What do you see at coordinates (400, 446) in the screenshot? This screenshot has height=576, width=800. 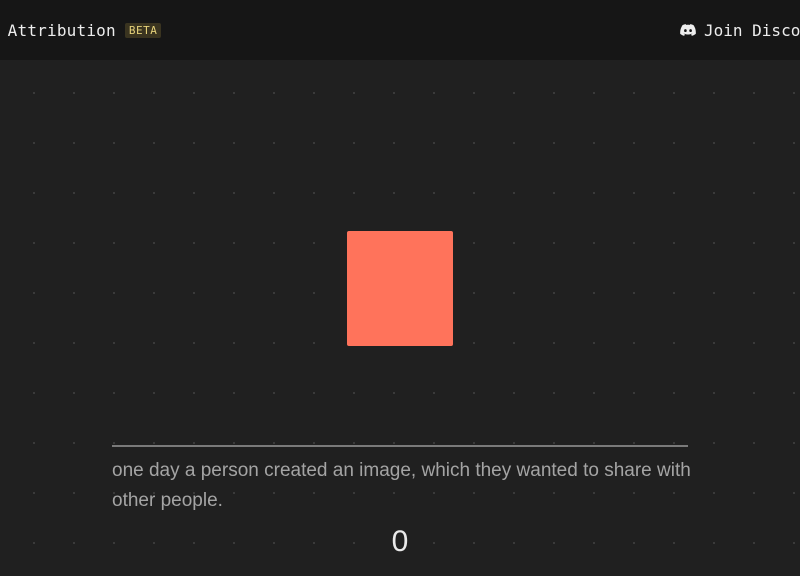 I see `progress-divider` at bounding box center [400, 446].